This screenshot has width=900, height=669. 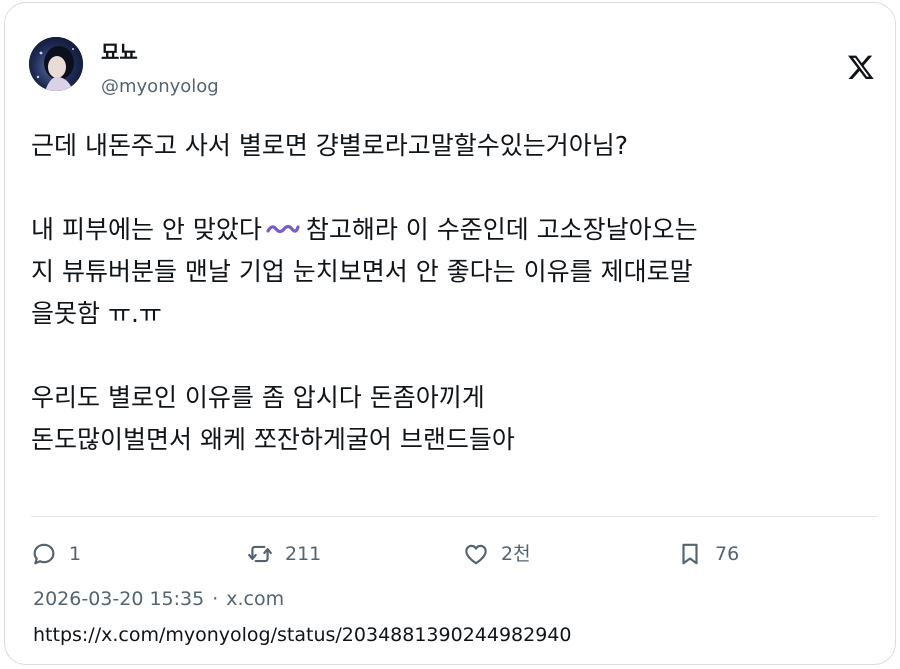 What do you see at coordinates (861, 67) in the screenshot?
I see `x-logo-icon` at bounding box center [861, 67].